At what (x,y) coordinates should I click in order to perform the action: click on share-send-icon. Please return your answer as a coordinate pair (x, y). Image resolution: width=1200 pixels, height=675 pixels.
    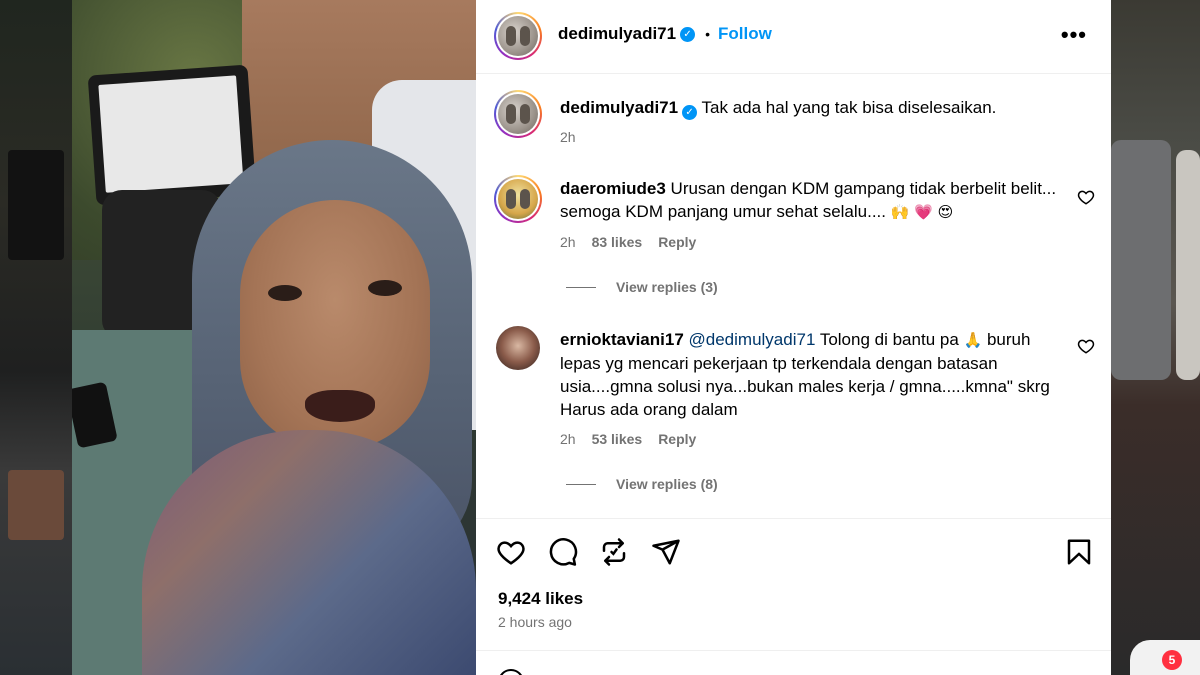
    Looking at the image, I should click on (666, 552).